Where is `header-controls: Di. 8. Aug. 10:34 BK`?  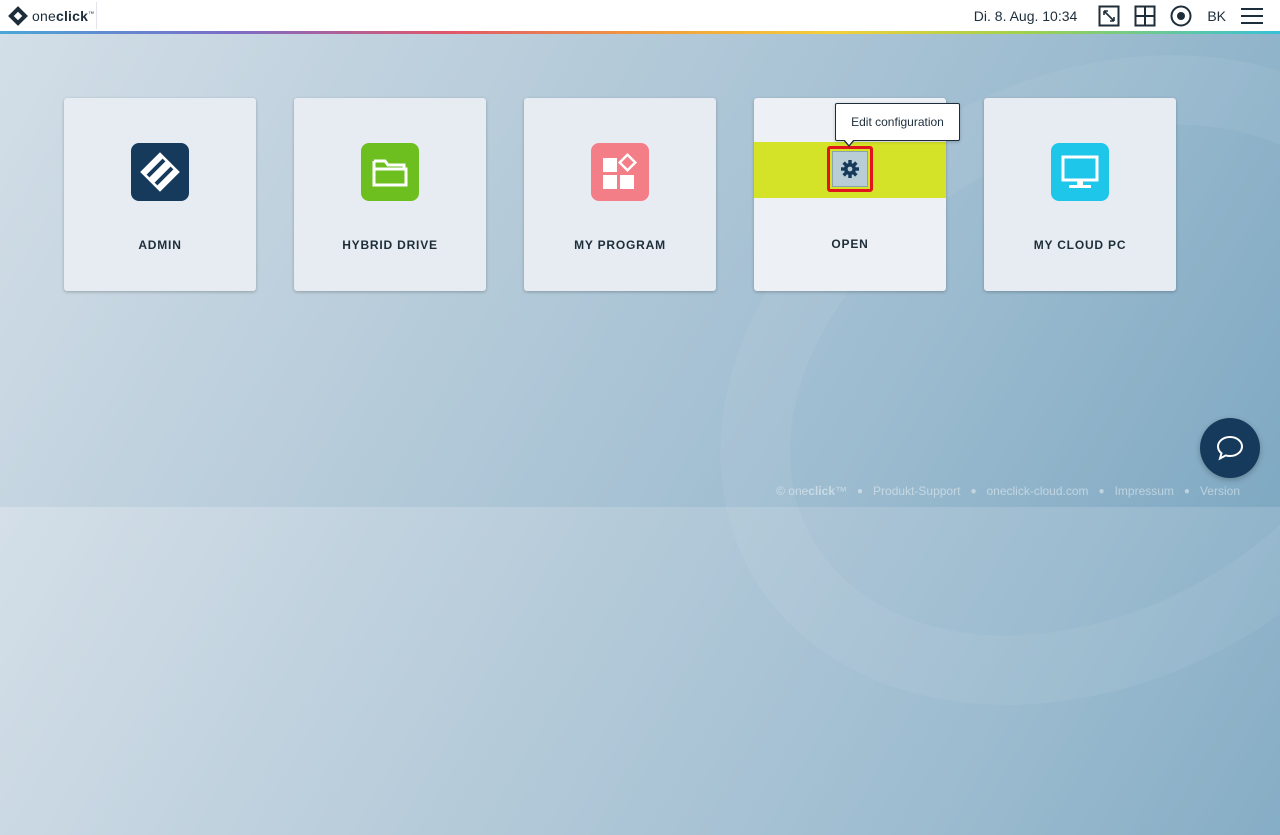 header-controls: Di. 8. Aug. 10:34 BK is located at coordinates (1122, 15).